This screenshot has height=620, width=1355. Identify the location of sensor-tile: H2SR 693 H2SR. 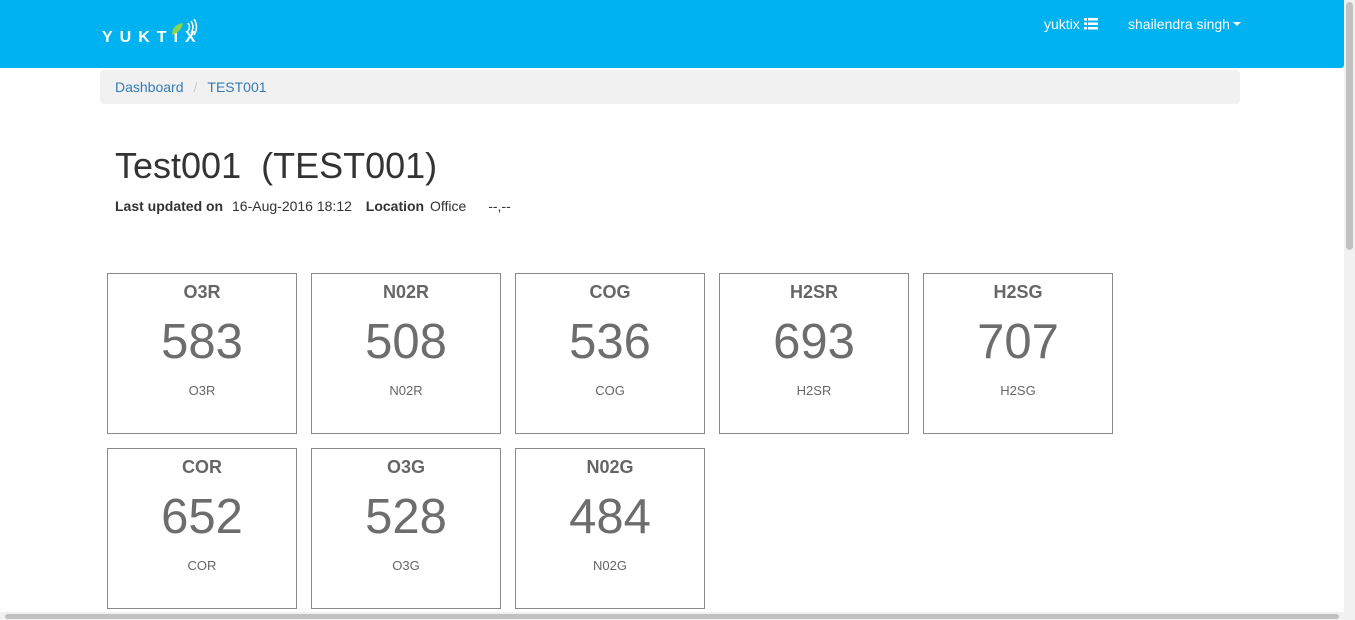
(814, 353).